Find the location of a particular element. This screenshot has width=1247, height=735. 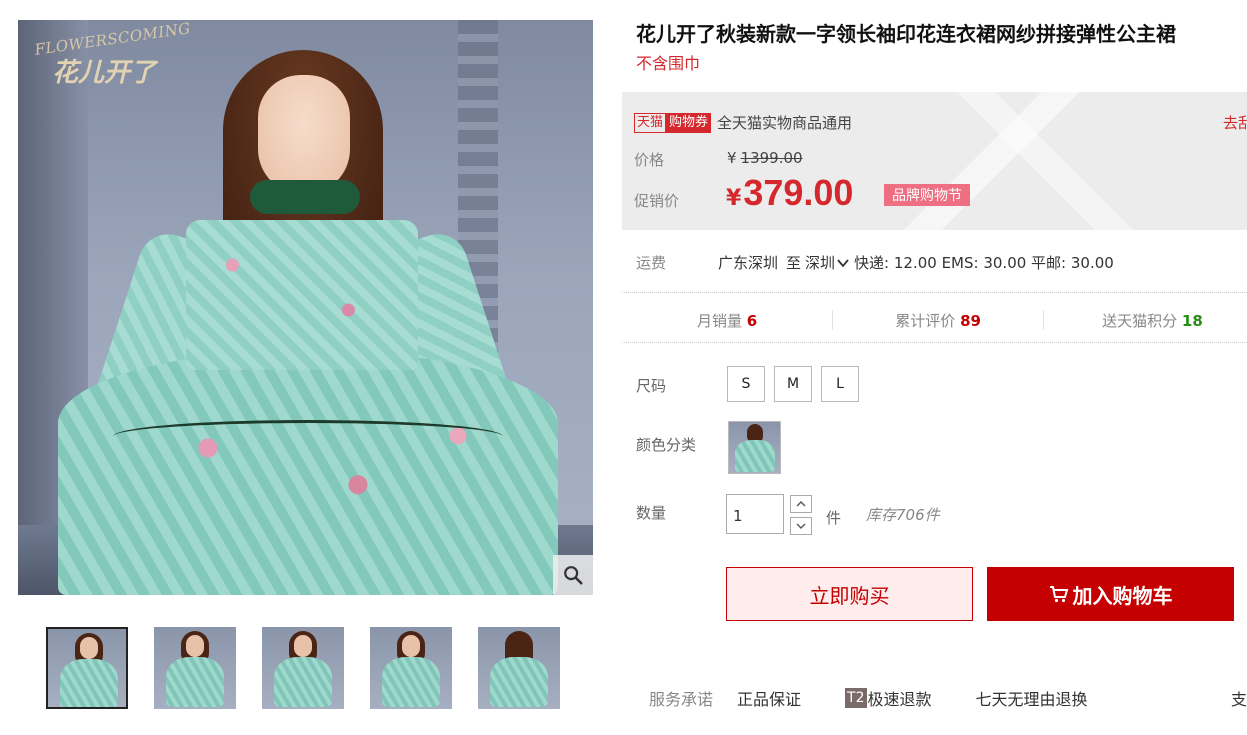

model-scarf is located at coordinates (305, 197).